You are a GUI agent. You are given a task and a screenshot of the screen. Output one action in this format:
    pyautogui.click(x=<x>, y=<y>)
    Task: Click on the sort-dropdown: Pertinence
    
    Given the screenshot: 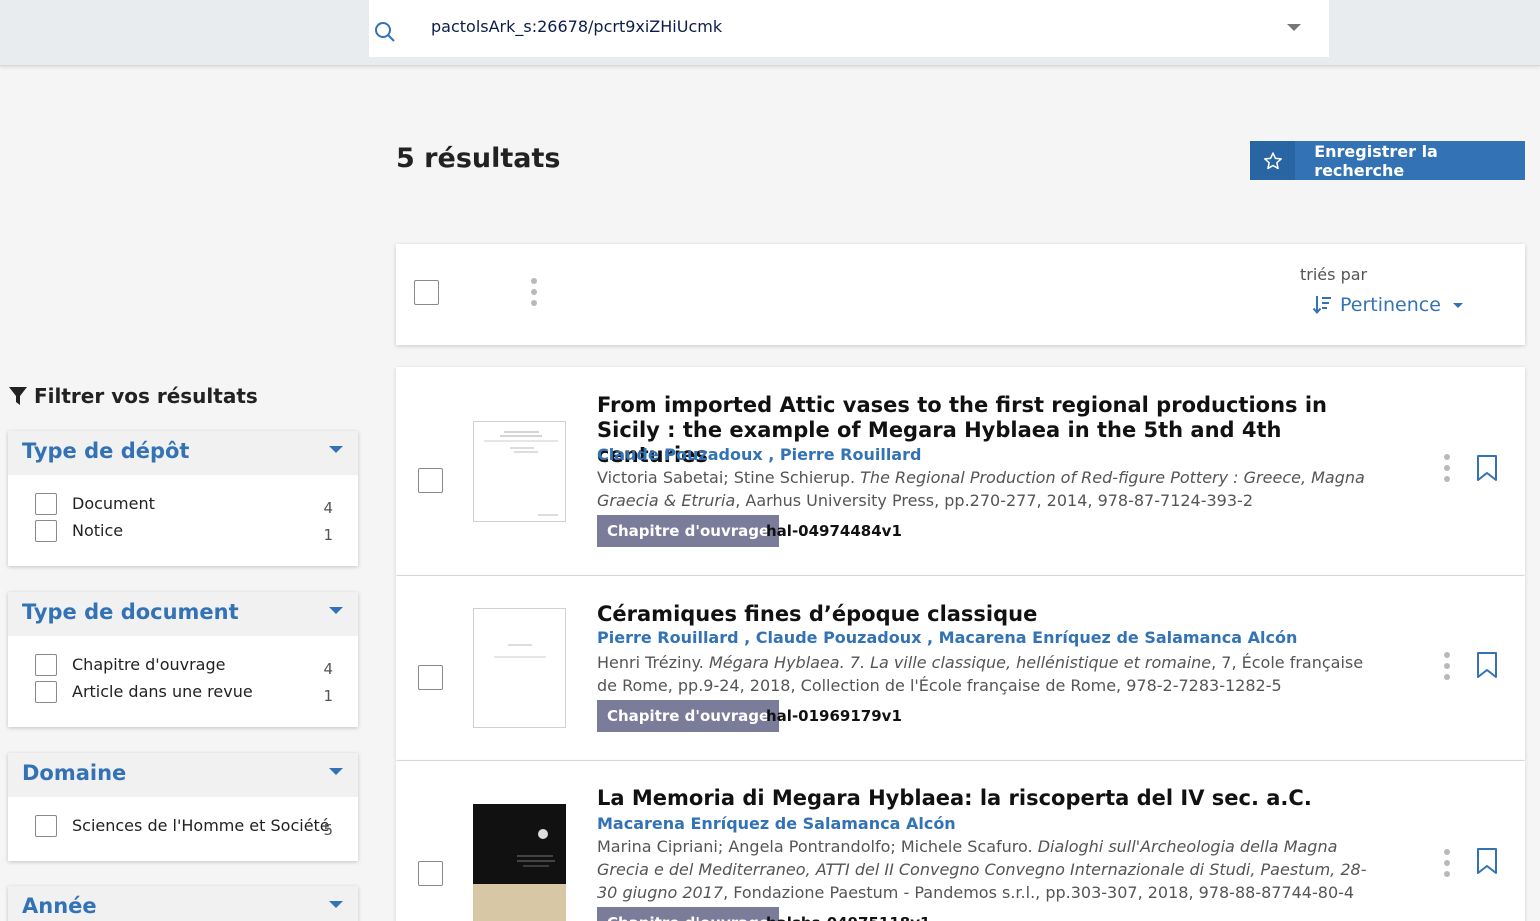 What is the action you would take?
    pyautogui.click(x=1387, y=305)
    